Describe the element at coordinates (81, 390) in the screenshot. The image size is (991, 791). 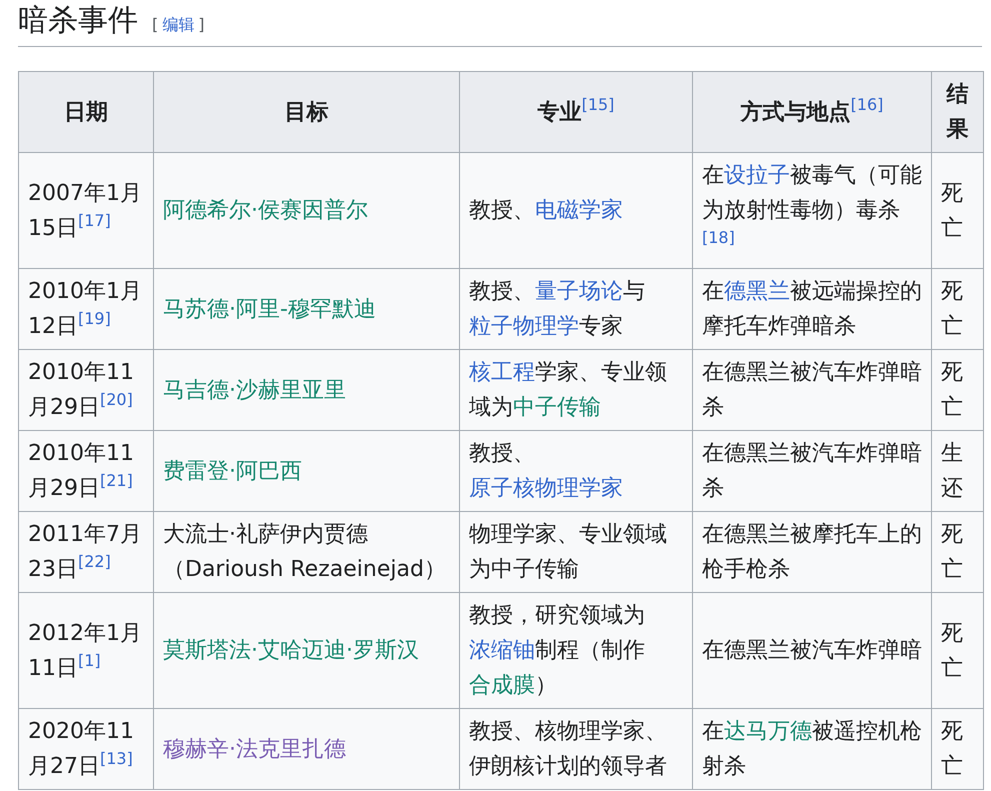
I see `cell-text: 2010年11月29日$^{[20]}$` at that location.